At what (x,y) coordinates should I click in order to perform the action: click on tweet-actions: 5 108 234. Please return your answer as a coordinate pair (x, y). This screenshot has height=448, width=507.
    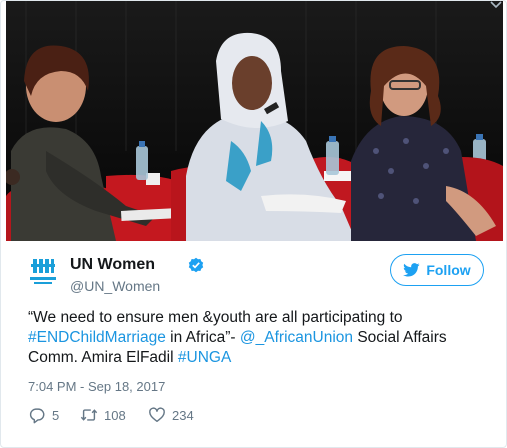
    Looking at the image, I should click on (111, 415).